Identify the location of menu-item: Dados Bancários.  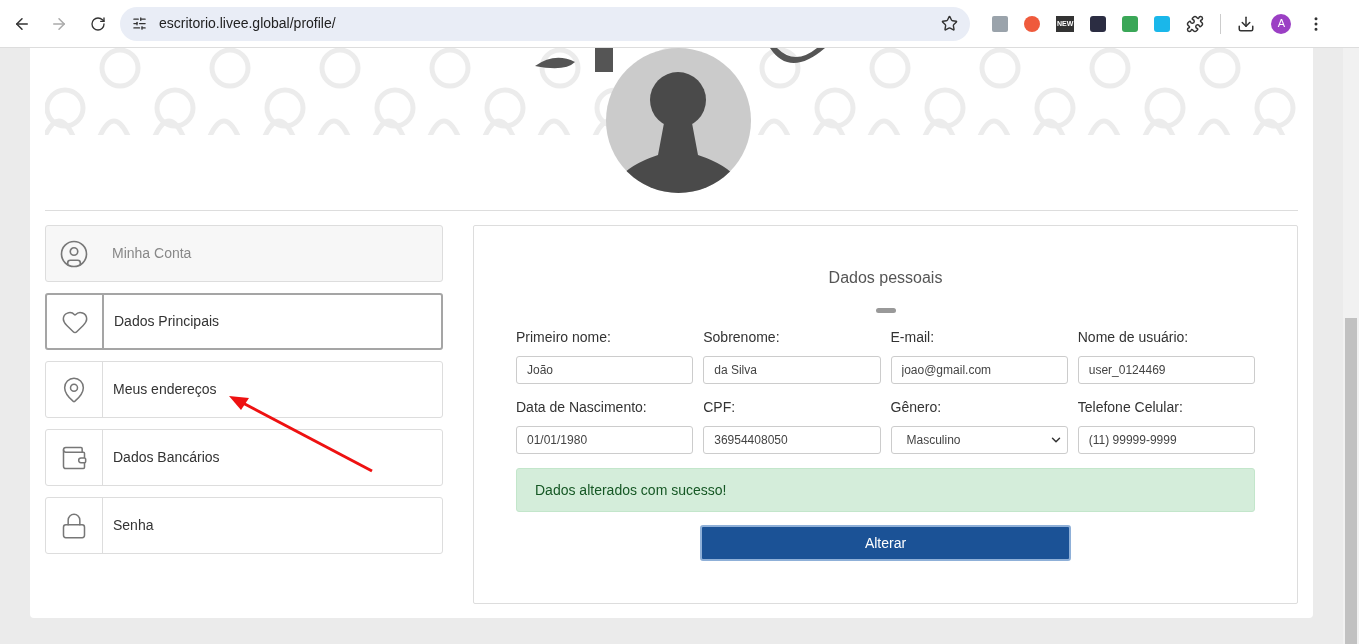
(244, 457).